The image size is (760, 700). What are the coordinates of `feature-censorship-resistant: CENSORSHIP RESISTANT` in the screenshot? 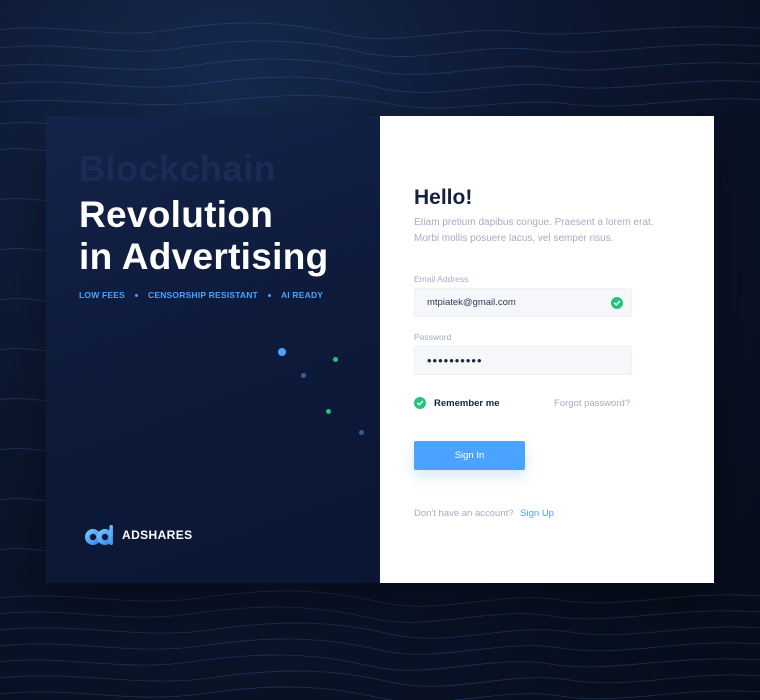 It's located at (203, 295).